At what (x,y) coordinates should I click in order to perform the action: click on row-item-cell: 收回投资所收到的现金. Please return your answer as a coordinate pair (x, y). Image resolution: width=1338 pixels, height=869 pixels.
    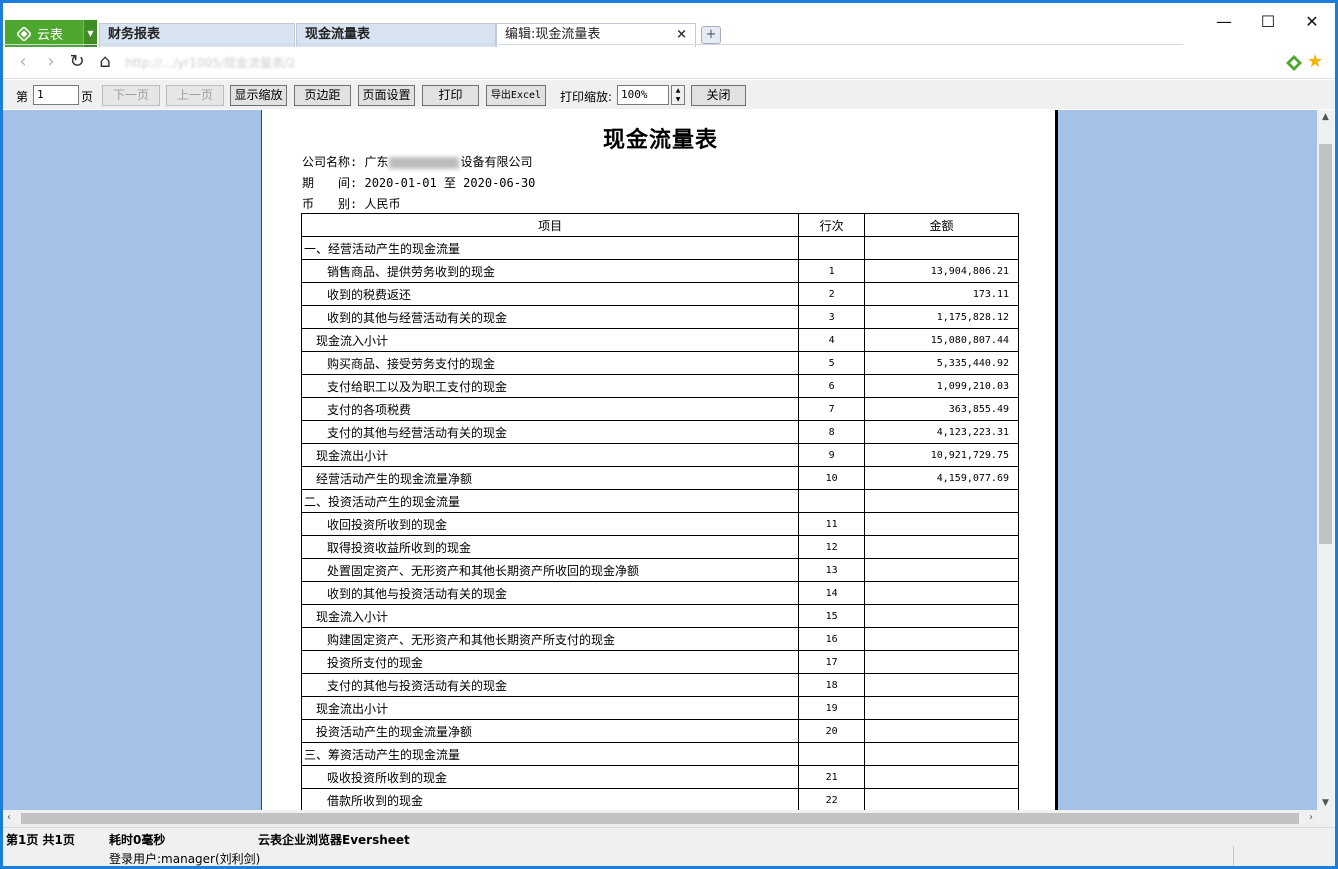
    Looking at the image, I should click on (550, 524).